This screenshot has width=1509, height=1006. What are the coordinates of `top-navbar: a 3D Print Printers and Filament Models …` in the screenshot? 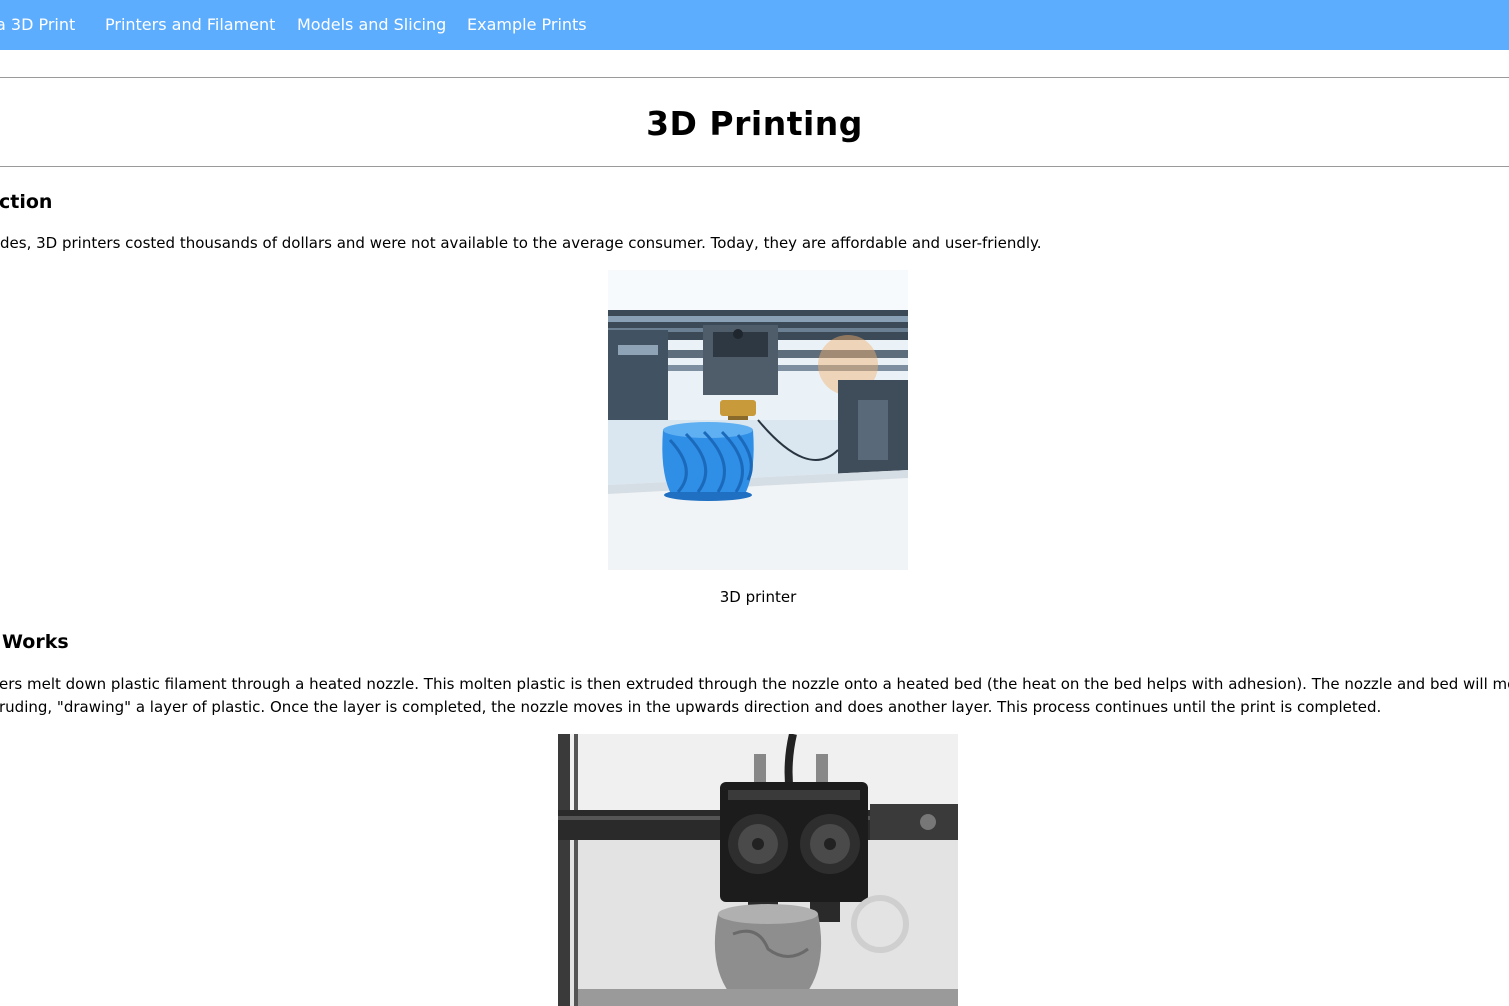 It's located at (754, 25).